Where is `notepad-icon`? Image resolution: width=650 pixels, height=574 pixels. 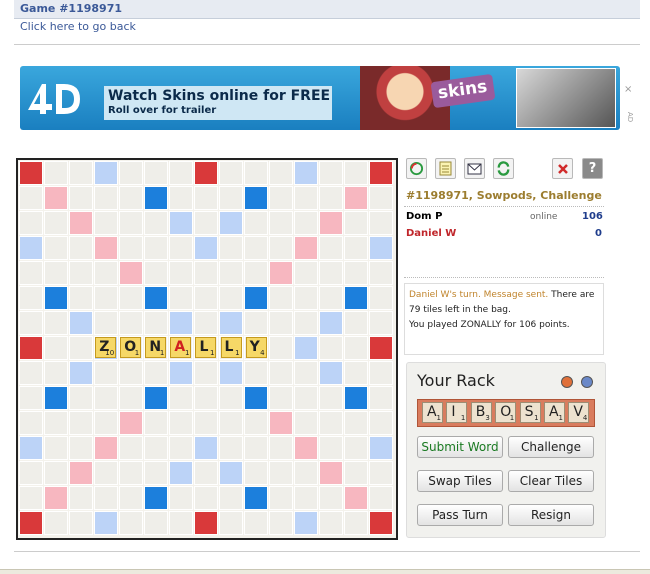 notepad-icon is located at coordinates (445, 168).